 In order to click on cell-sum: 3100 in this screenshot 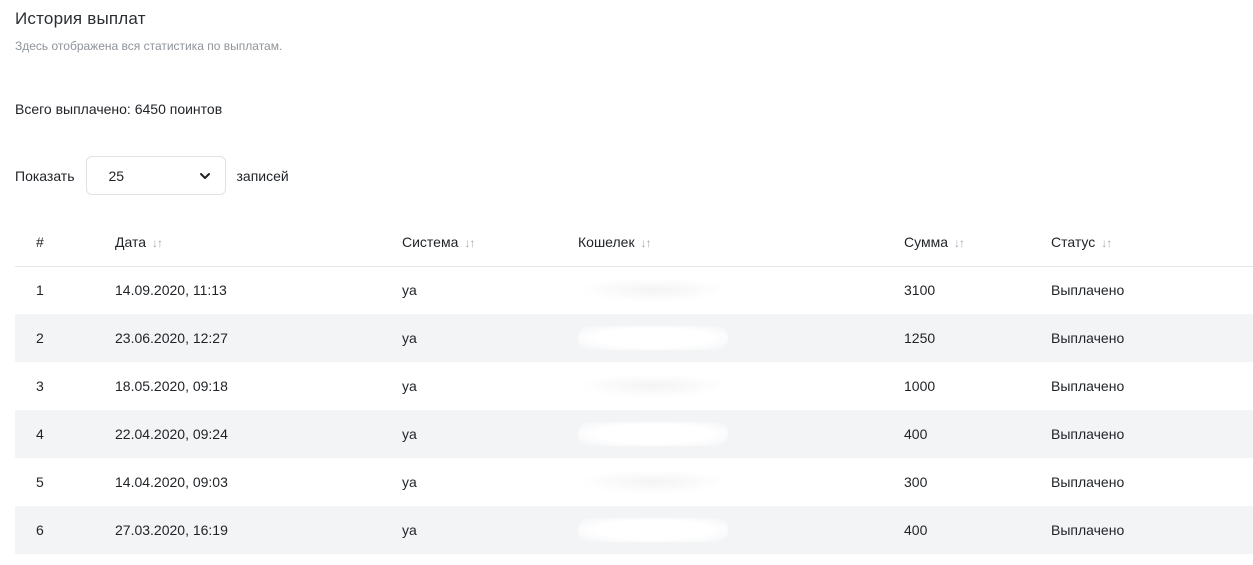, I will do `click(920, 290)`.